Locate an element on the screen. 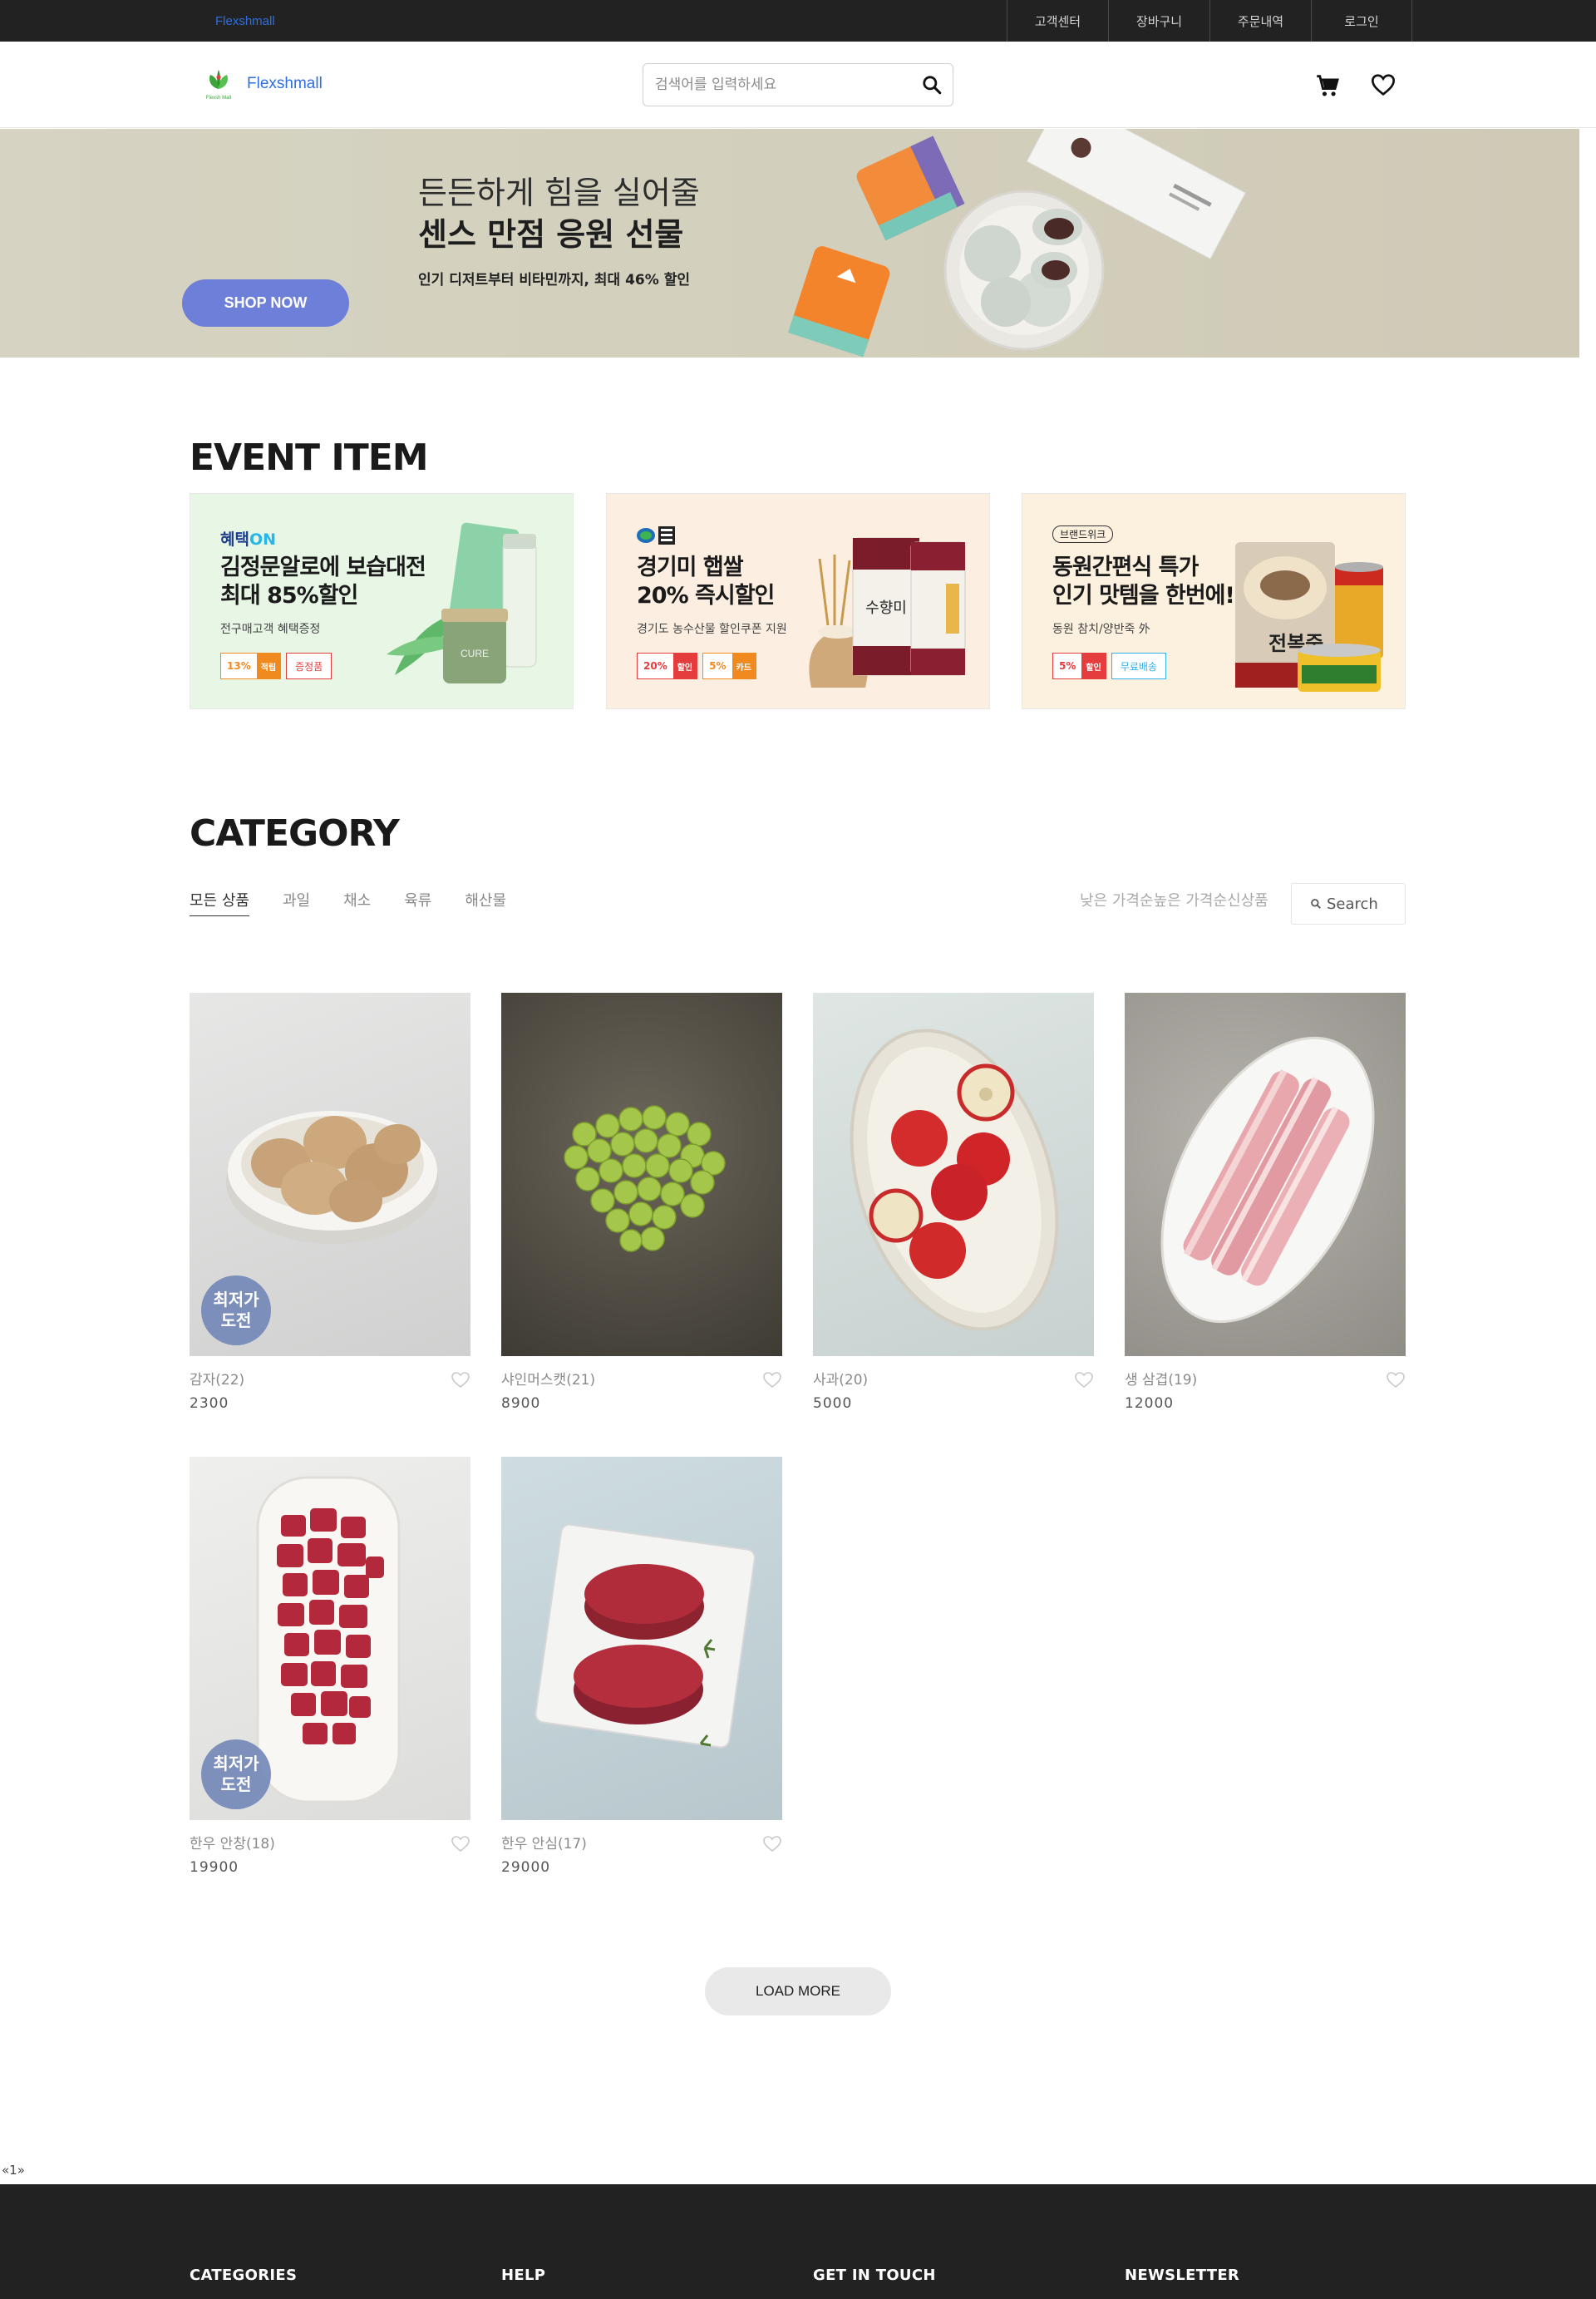  site-header: Flexsh Mall Flexshmall is located at coordinates (798, 85).